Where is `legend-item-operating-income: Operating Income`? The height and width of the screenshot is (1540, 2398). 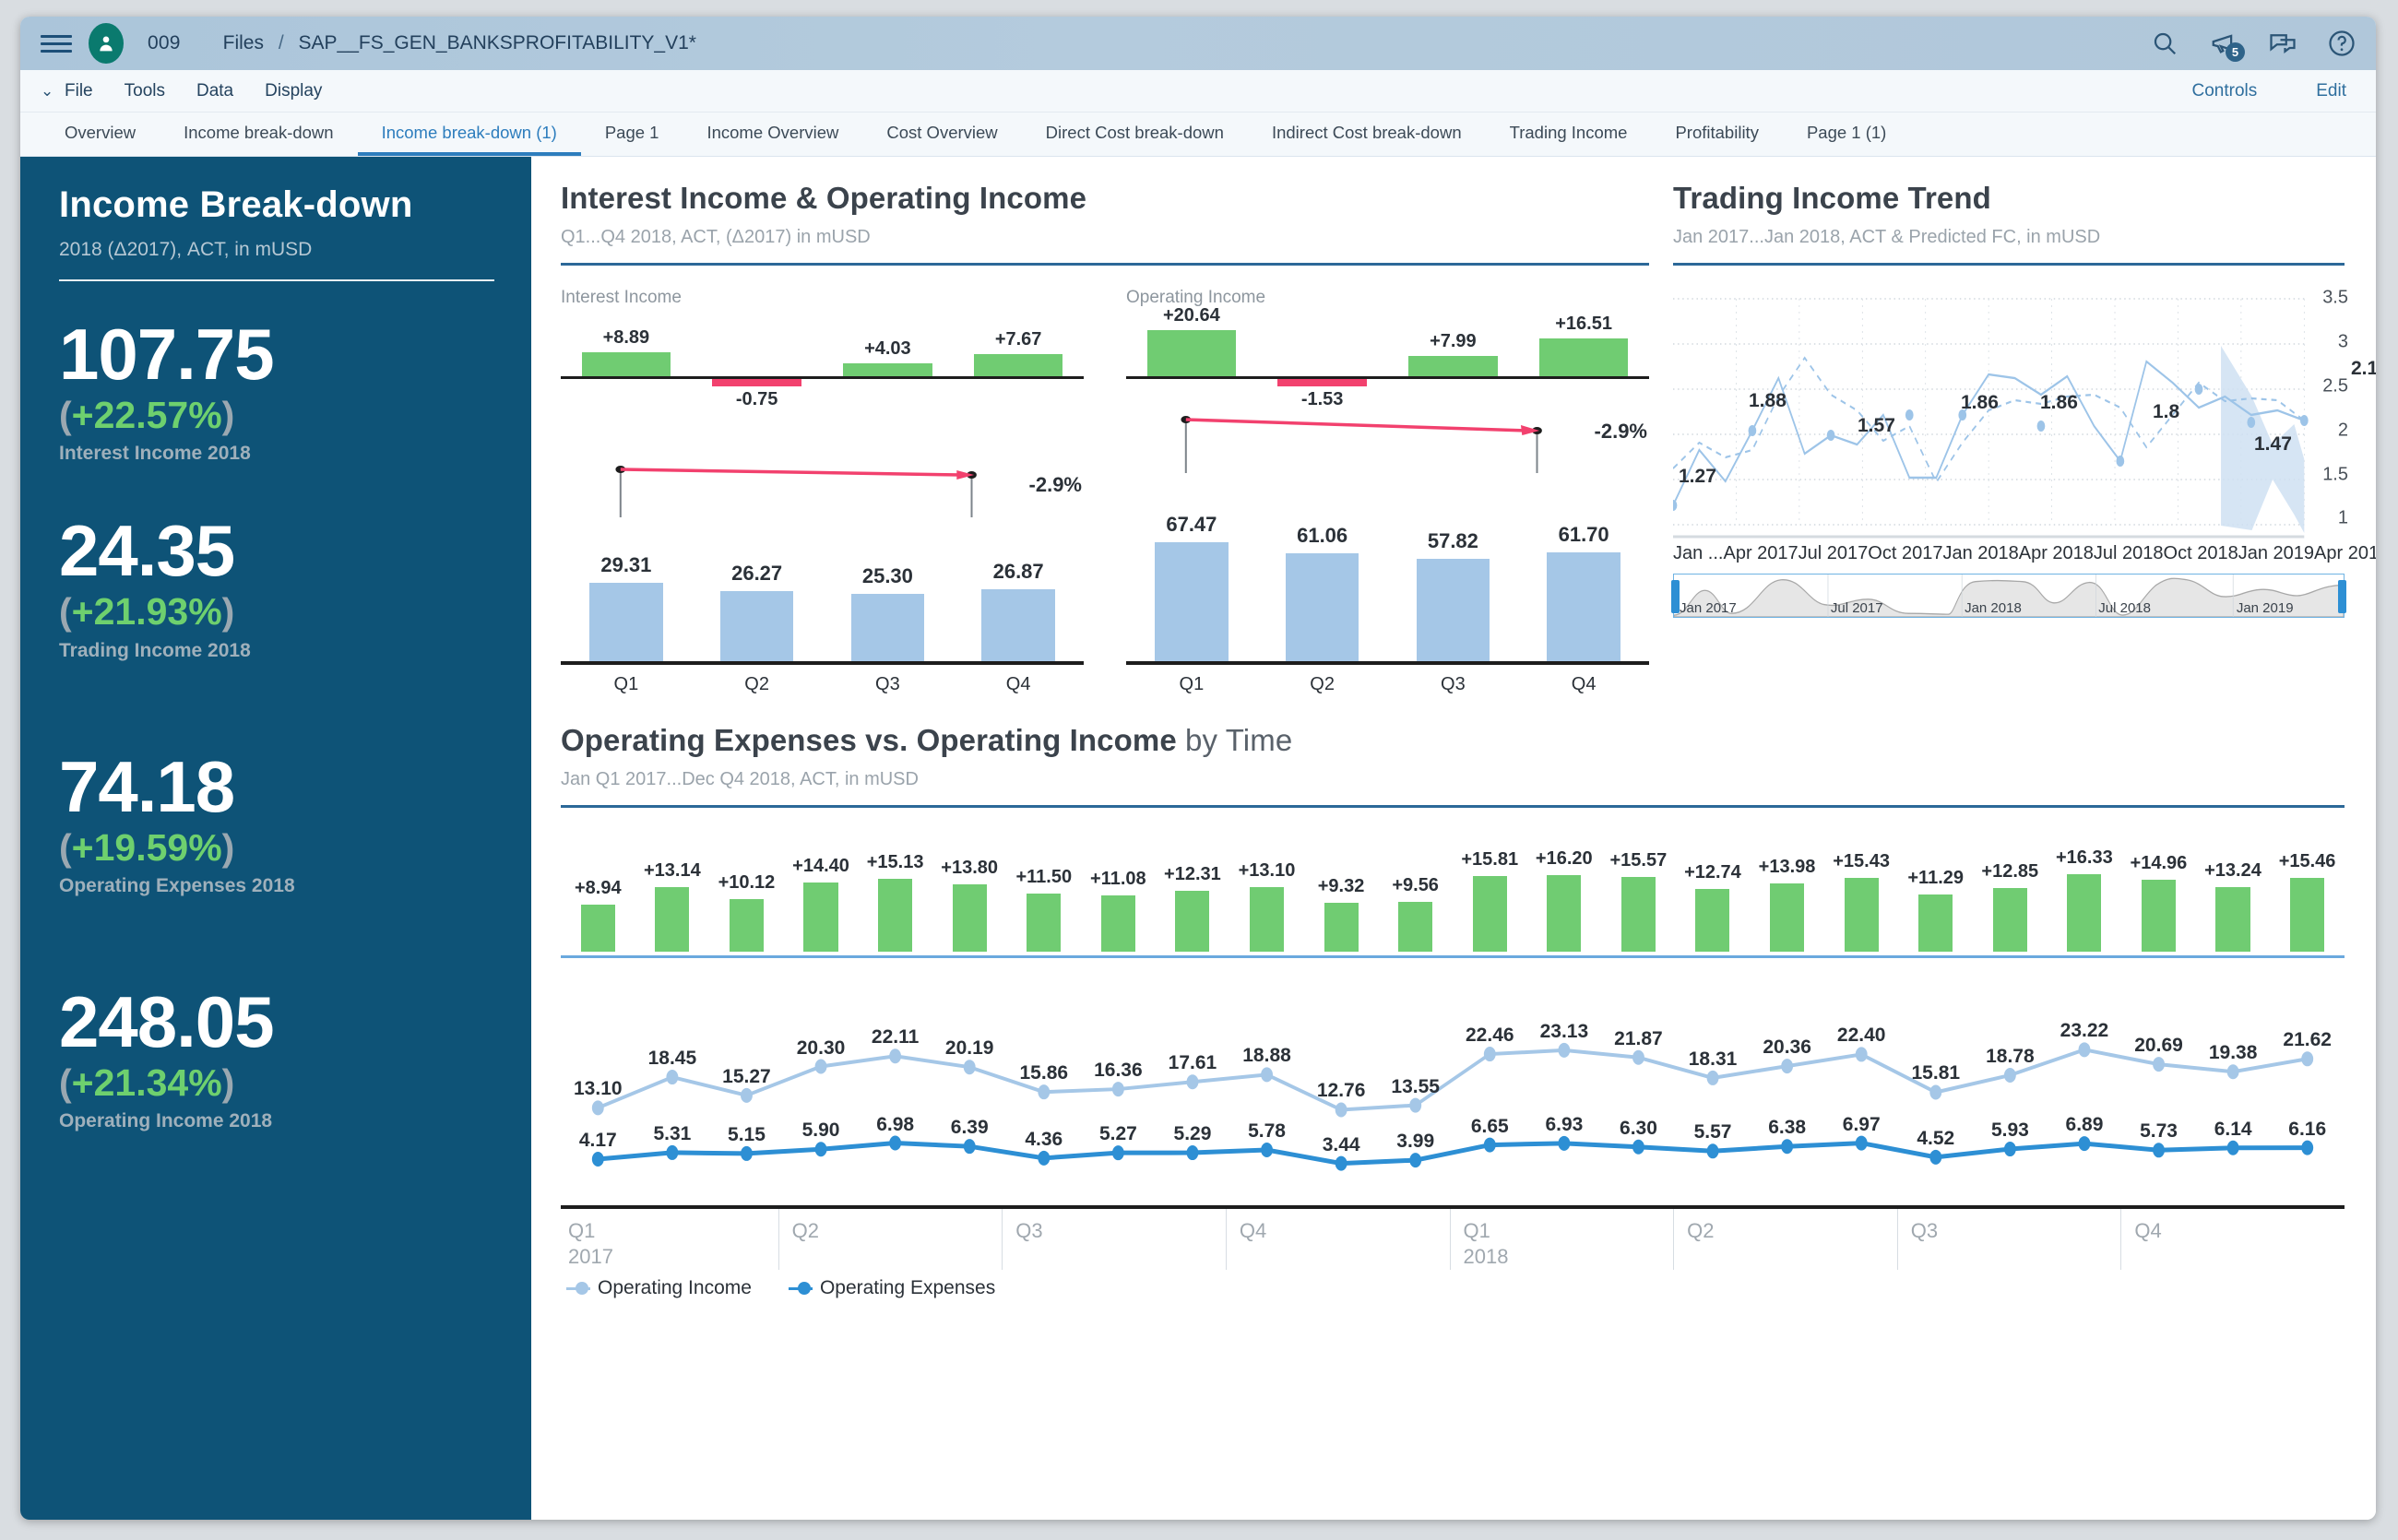
legend-item-operating-income: Operating Income is located at coordinates (659, 1288).